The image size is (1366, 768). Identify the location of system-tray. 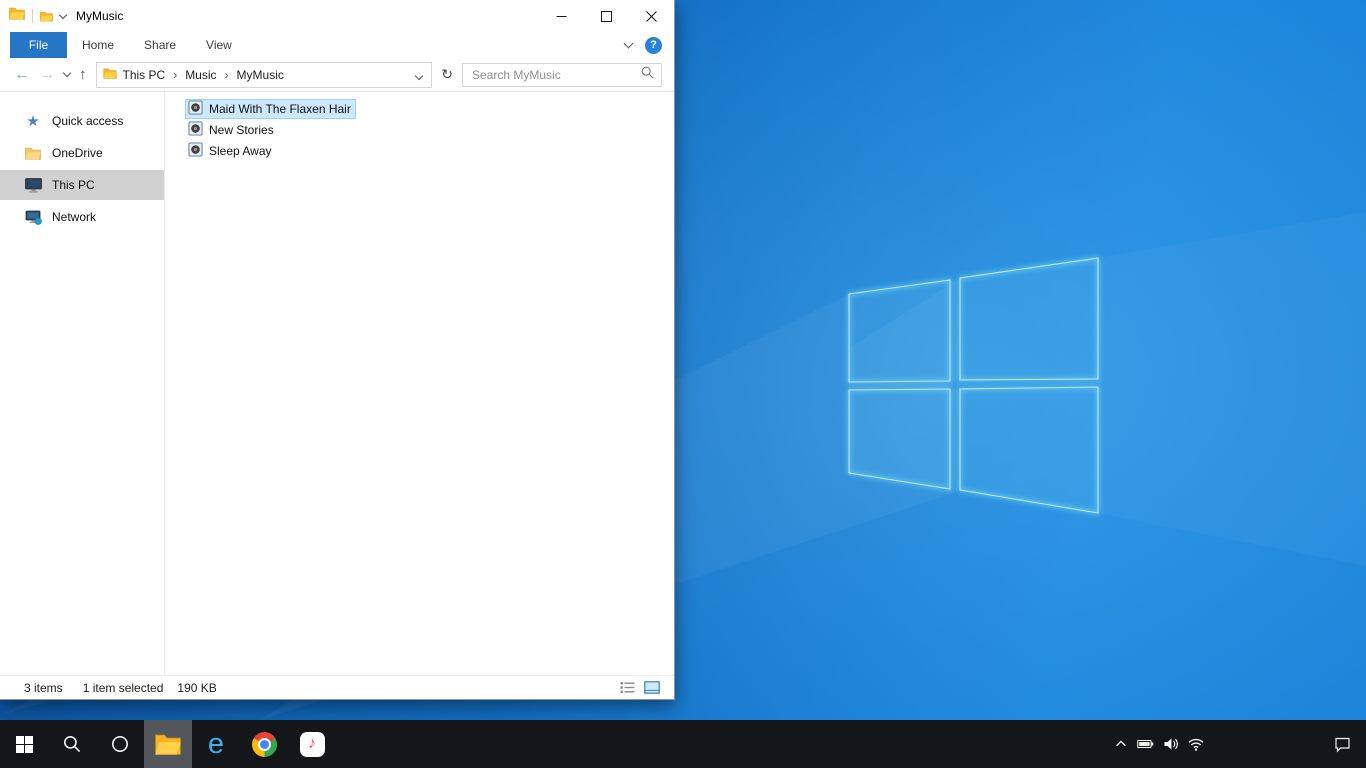
(1158, 744).